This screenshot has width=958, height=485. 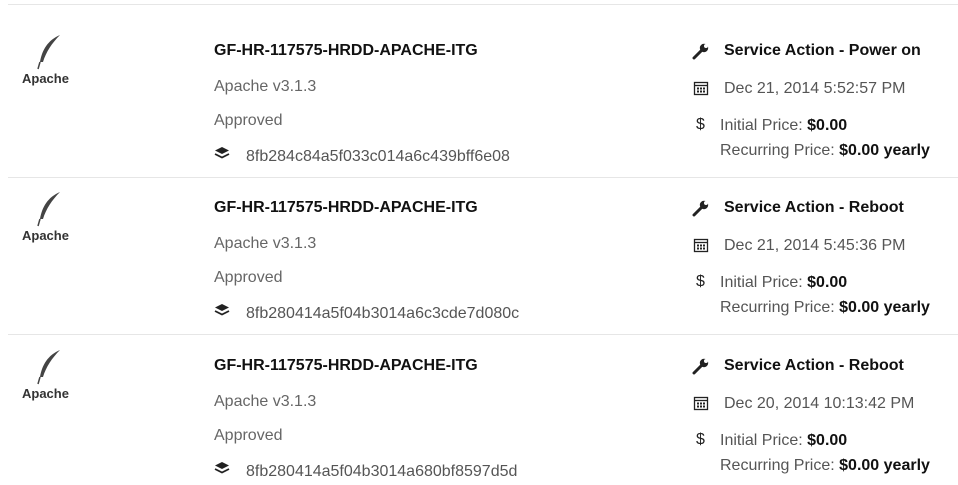 What do you see at coordinates (382, 471) in the screenshot?
I see `item-hash: 8fb280414a5f04b3014a680bf8597d5d` at bounding box center [382, 471].